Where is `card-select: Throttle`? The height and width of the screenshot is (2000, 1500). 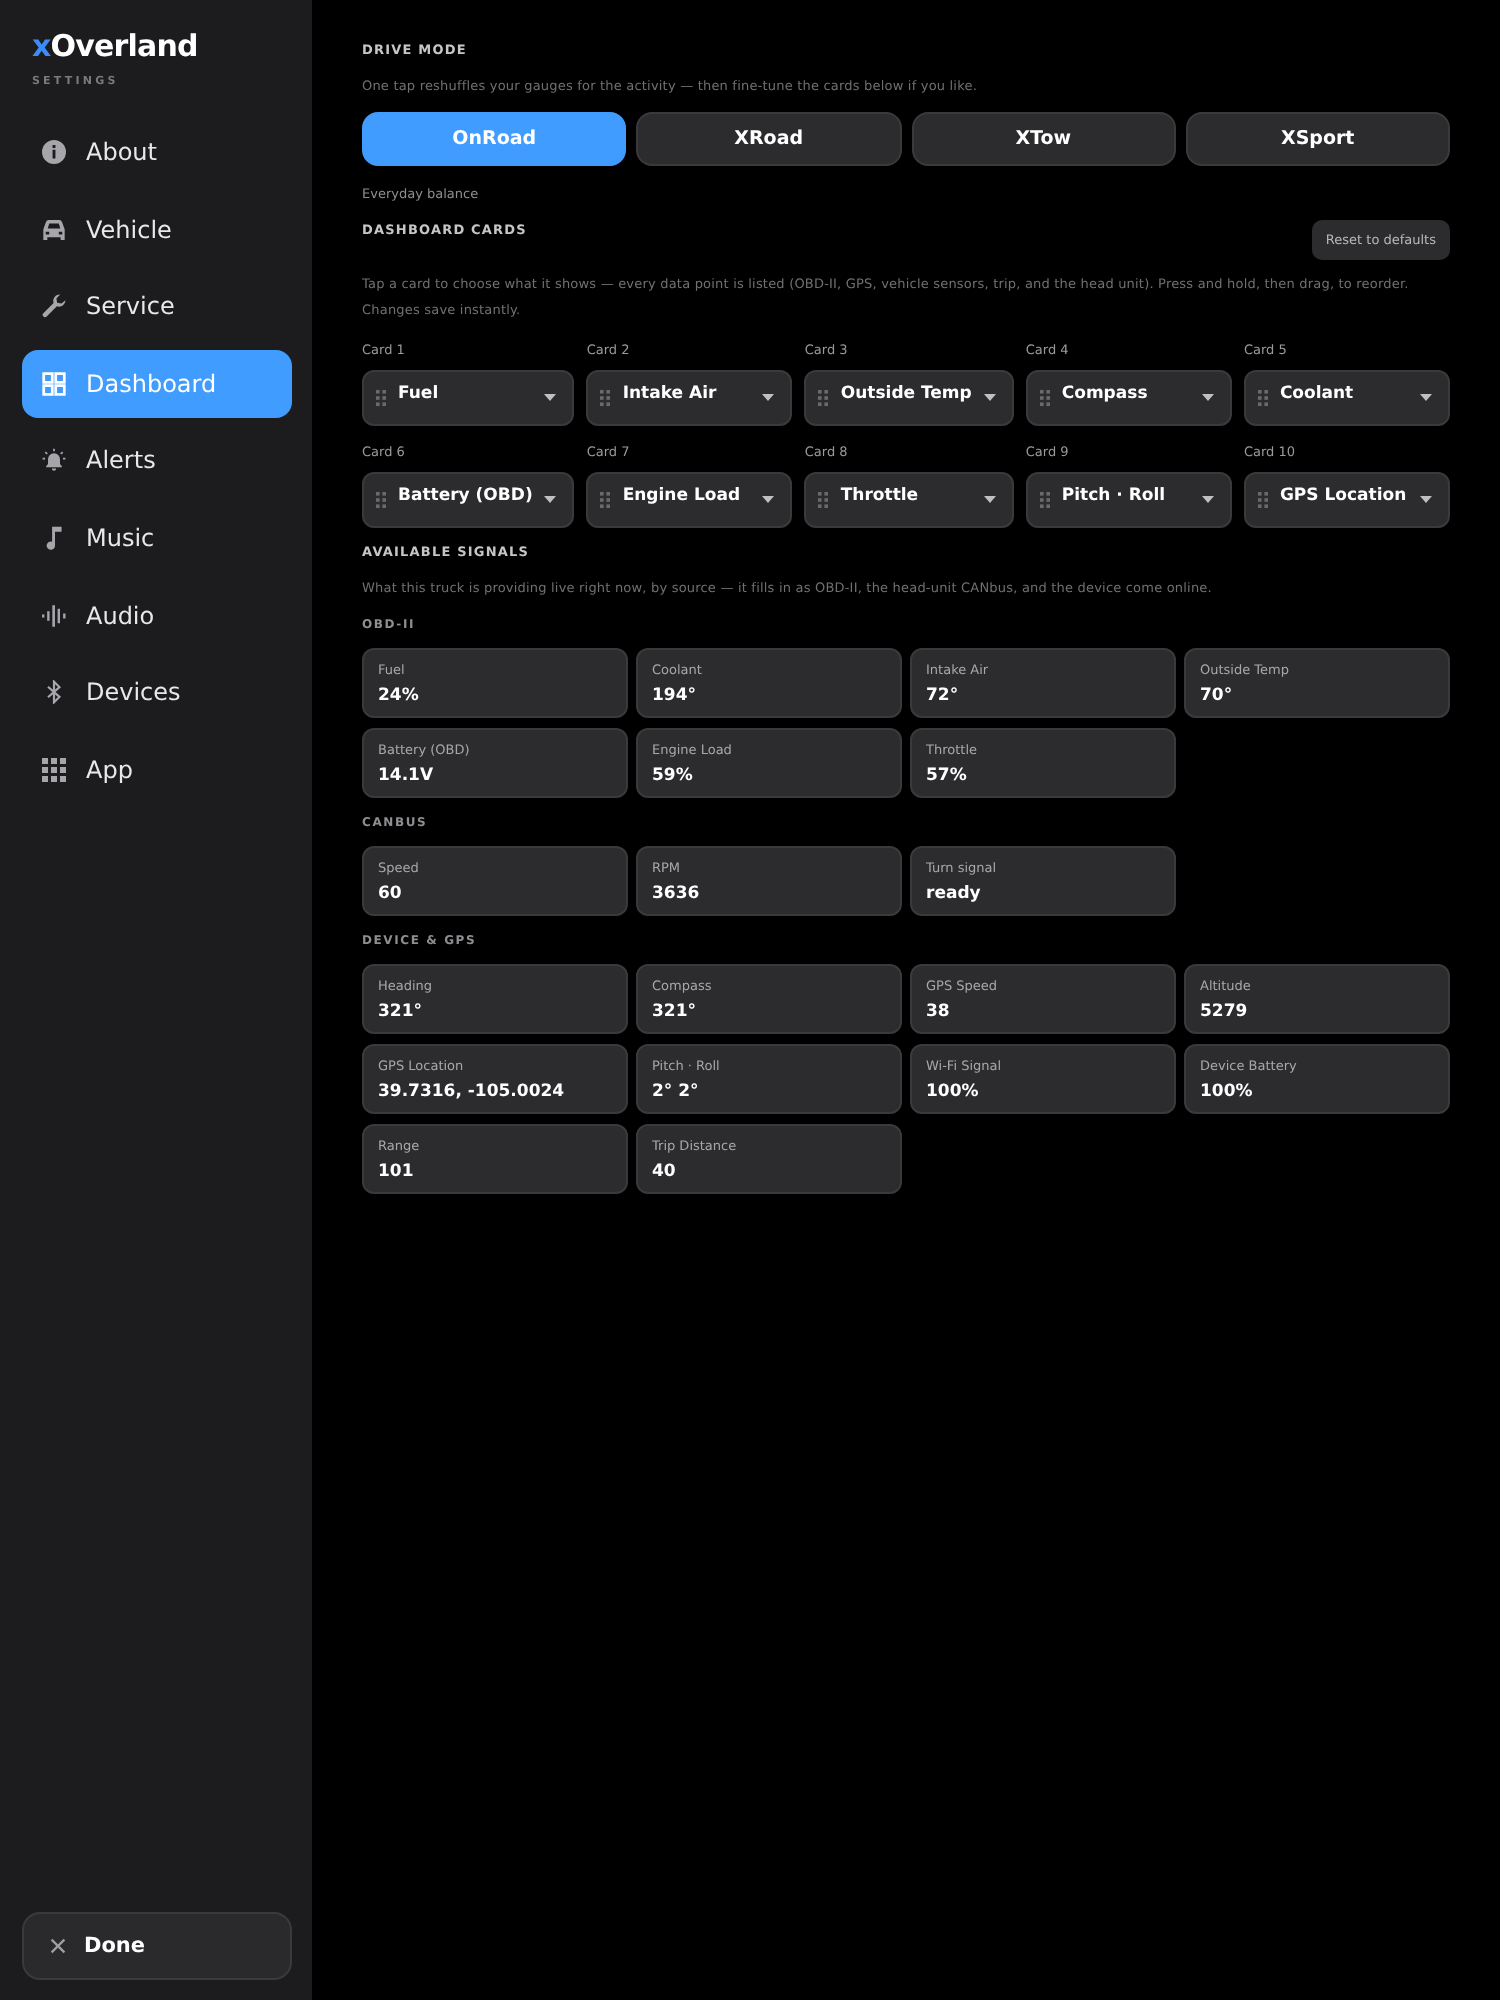 card-select: Throttle is located at coordinates (909, 499).